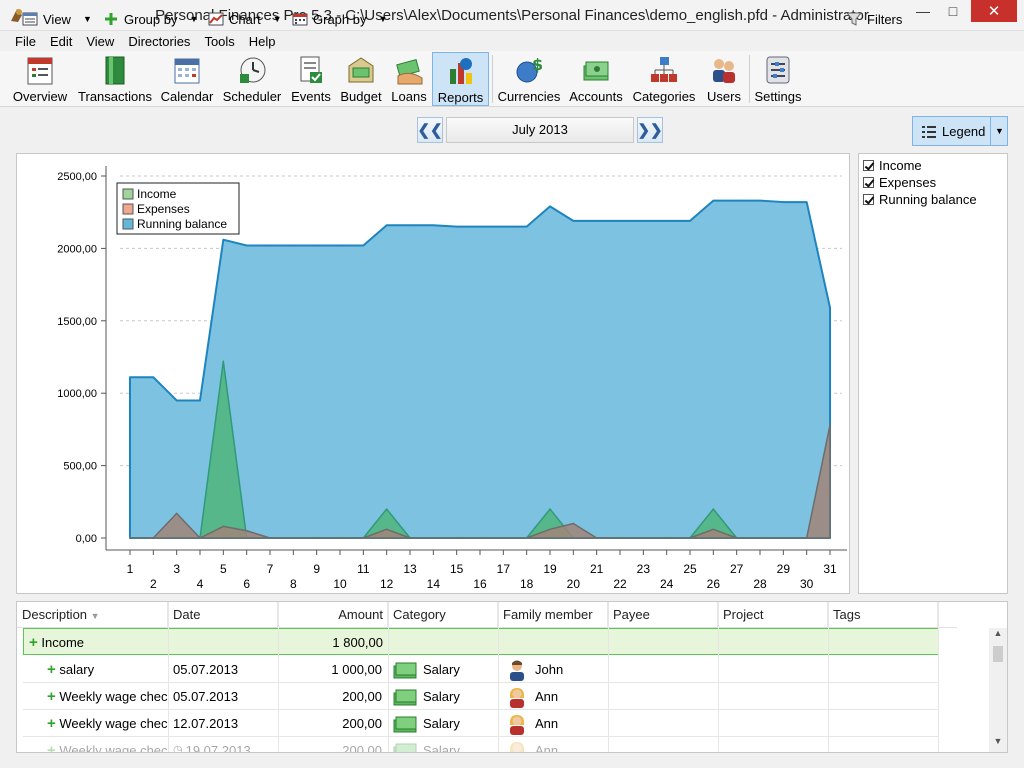 Image resolution: width=1024 pixels, height=768 pixels. Describe the element at coordinates (57, 19) in the screenshot. I see `view-dropdown: View ▼` at that location.